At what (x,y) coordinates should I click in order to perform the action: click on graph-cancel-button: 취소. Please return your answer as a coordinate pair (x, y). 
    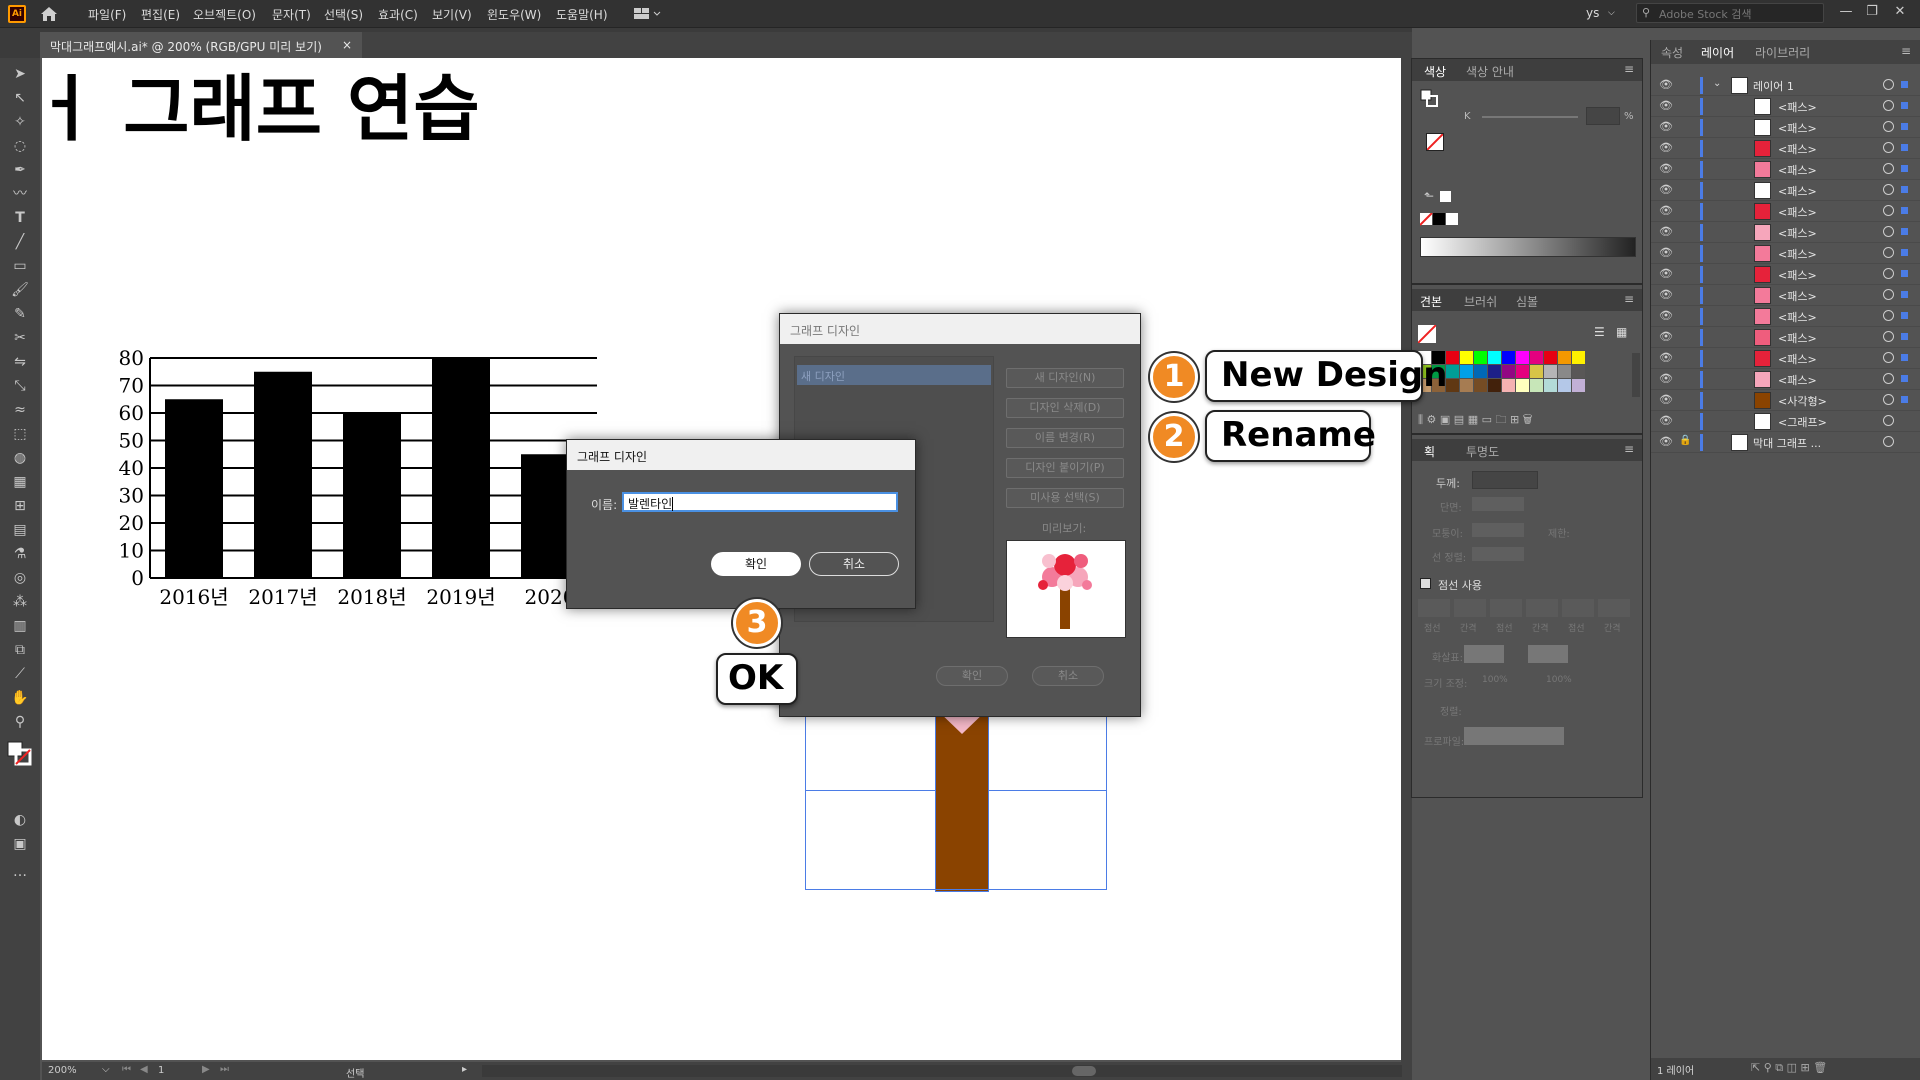
    Looking at the image, I should click on (1068, 676).